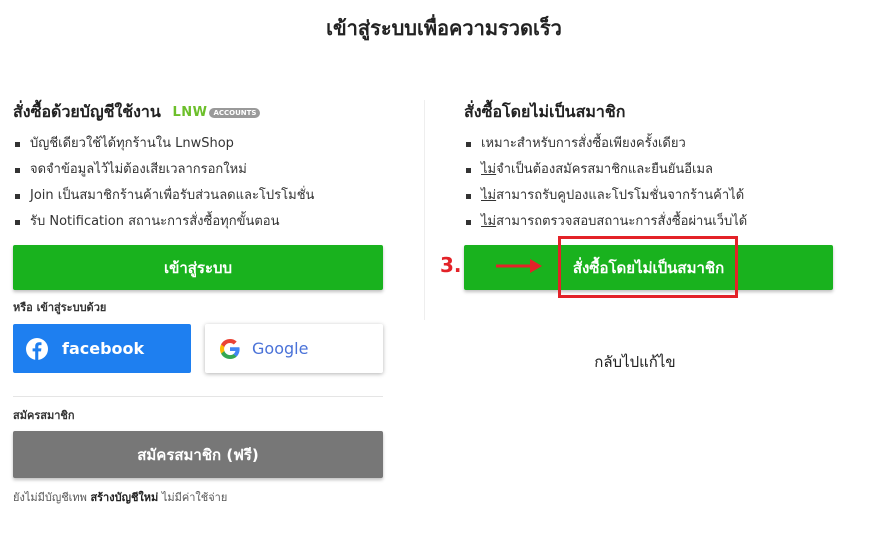  I want to click on list-item: ไม่จำเป็นต้องสมัครสมาชิกและยืนยันอีเมล, so click(605, 170).